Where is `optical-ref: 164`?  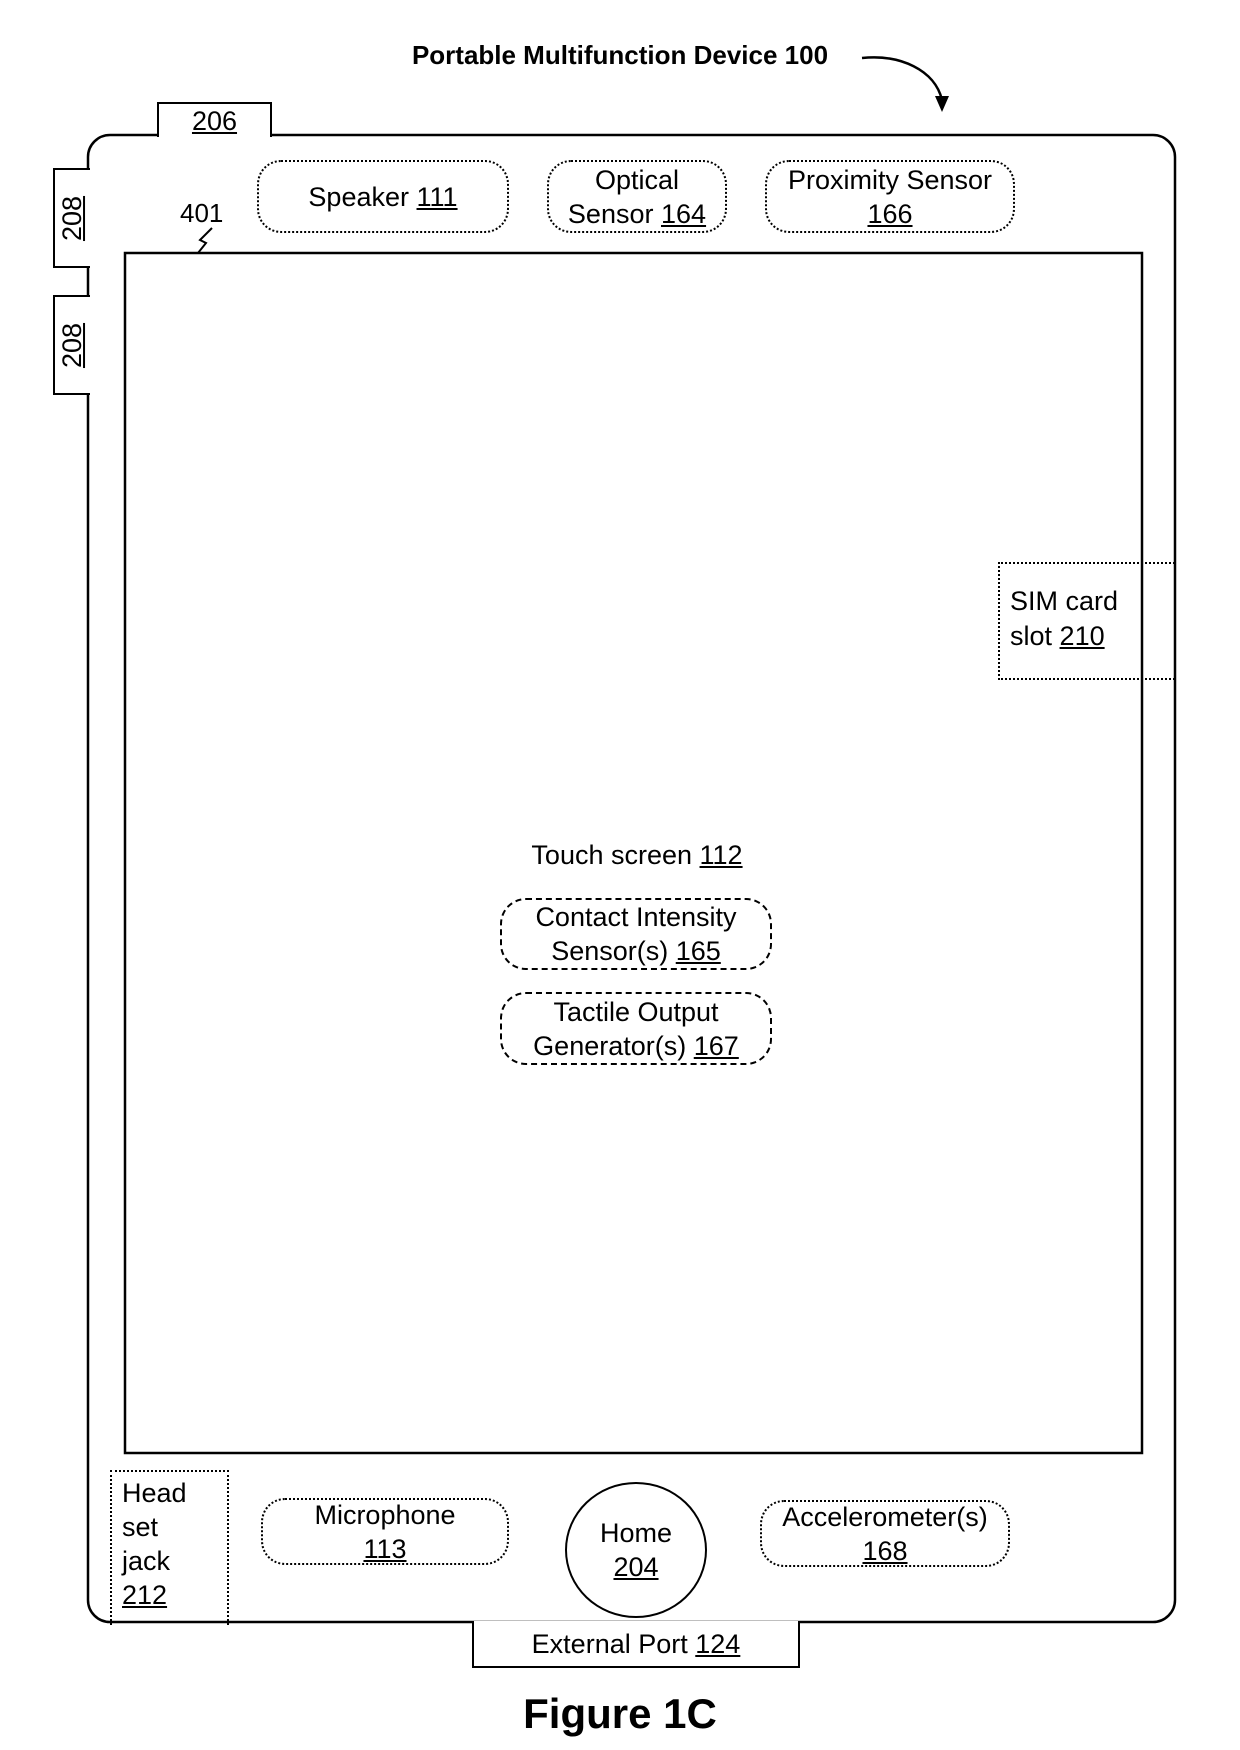 optical-ref: 164 is located at coordinates (684, 213).